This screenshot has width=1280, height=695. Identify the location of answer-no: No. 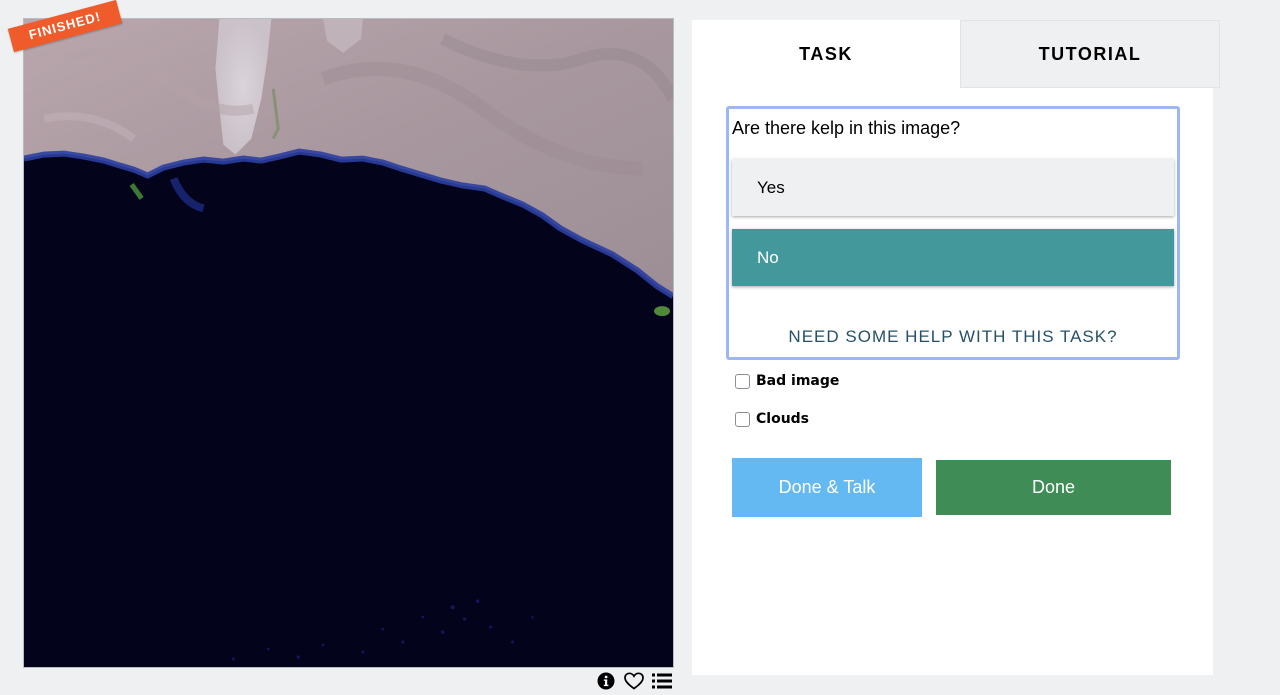
(953, 257).